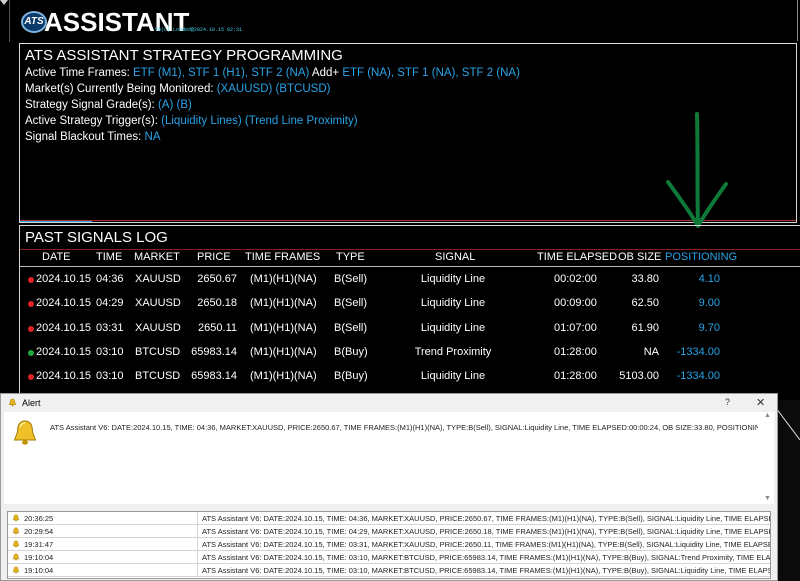  I want to click on add-label: Add+, so click(325, 73).